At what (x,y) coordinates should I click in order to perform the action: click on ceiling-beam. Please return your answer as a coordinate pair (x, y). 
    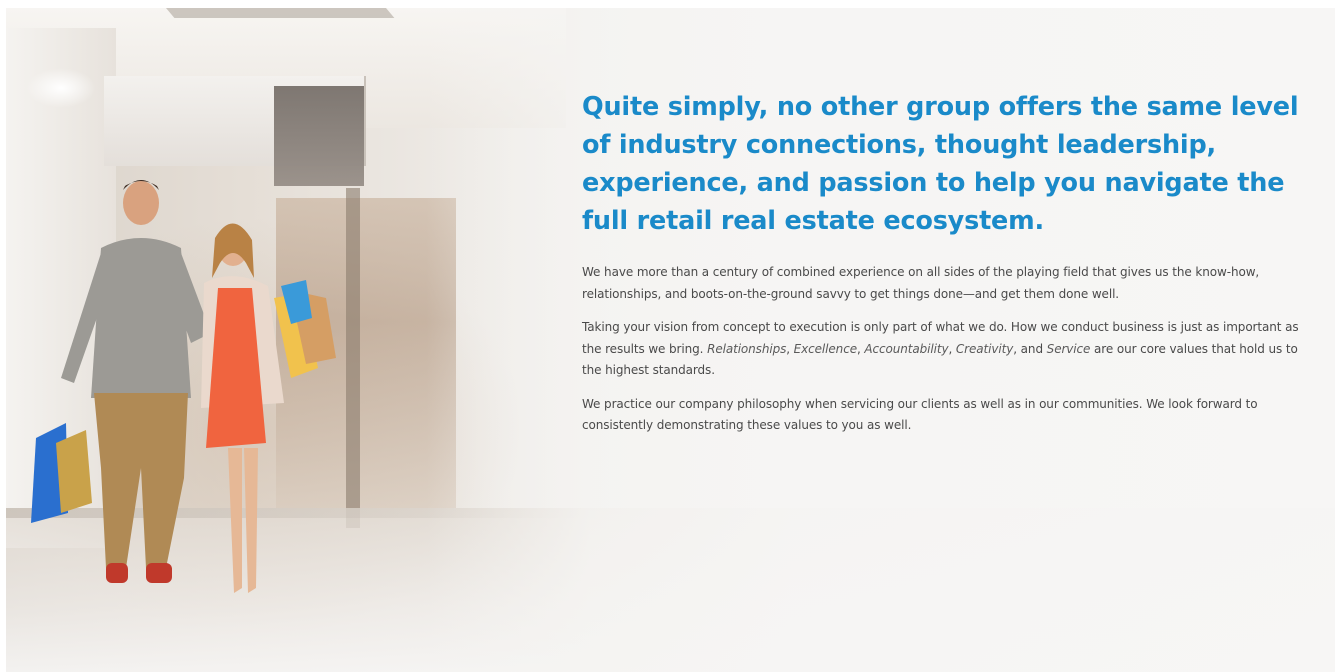
    Looking at the image, I should click on (280, 13).